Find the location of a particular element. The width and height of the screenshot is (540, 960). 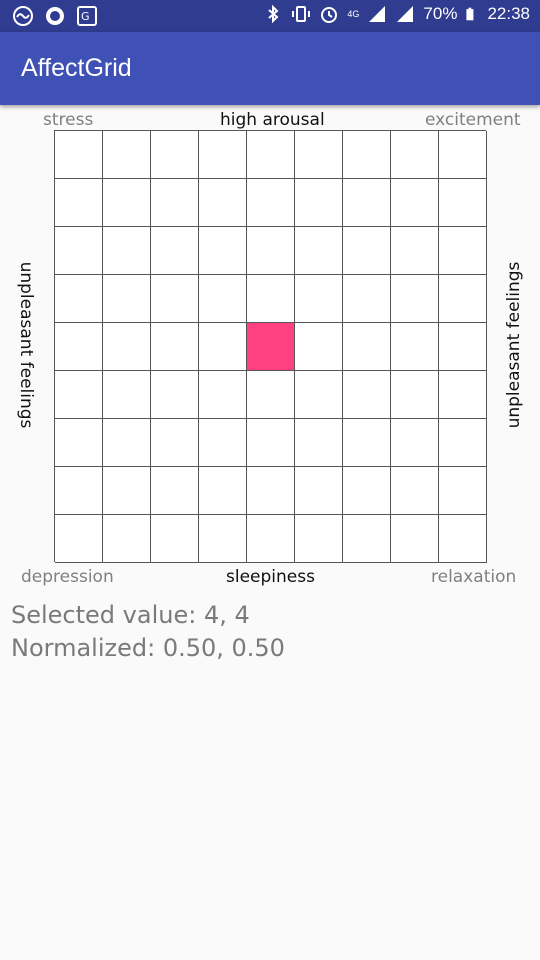

battery-percent: 70% is located at coordinates (440, 13).